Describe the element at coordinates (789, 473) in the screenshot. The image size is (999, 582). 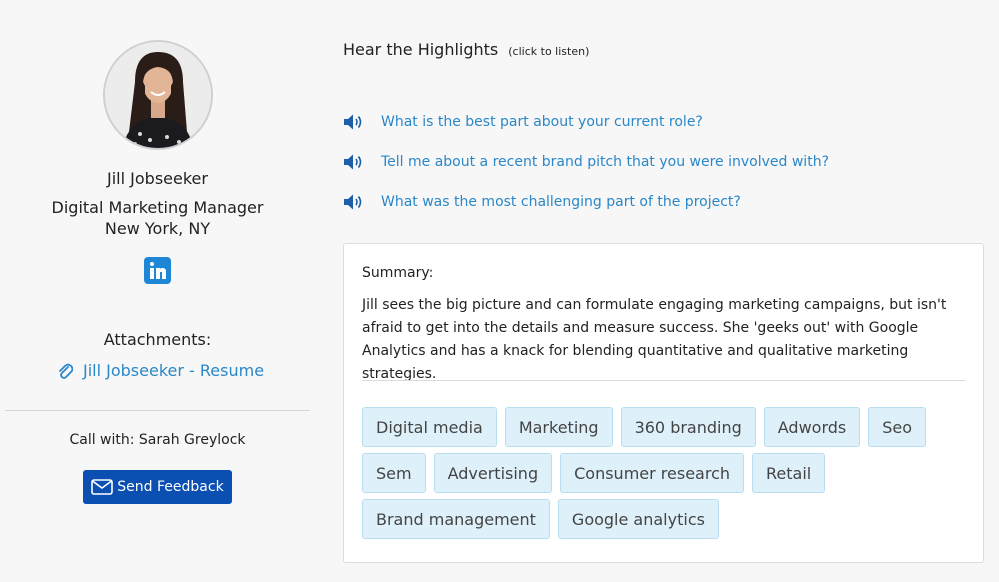
I see `skill-tag: Retail` at that location.